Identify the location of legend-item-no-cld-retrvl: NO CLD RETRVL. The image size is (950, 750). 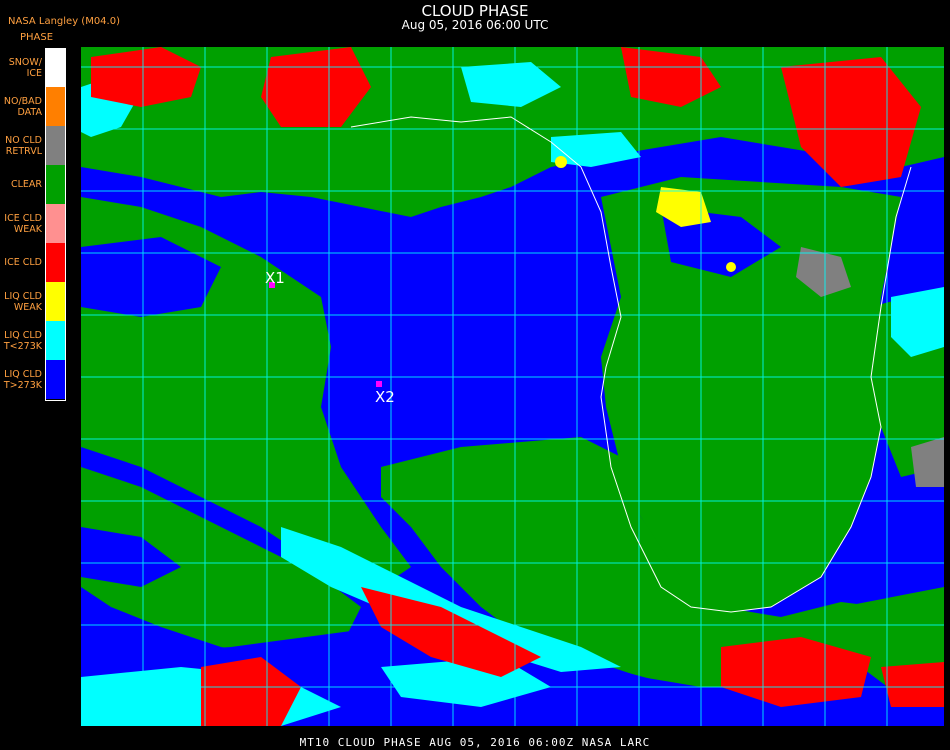
(33, 145).